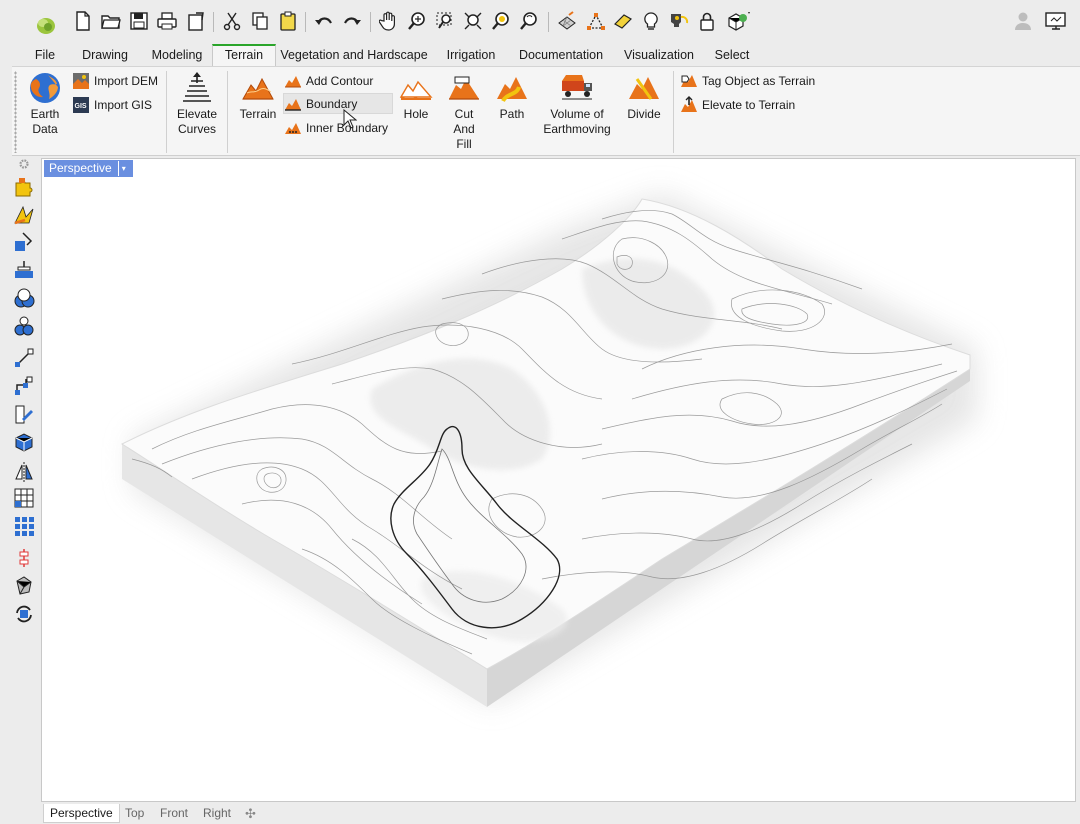  Describe the element at coordinates (288, 21) in the screenshot. I see `paste-icon` at that location.